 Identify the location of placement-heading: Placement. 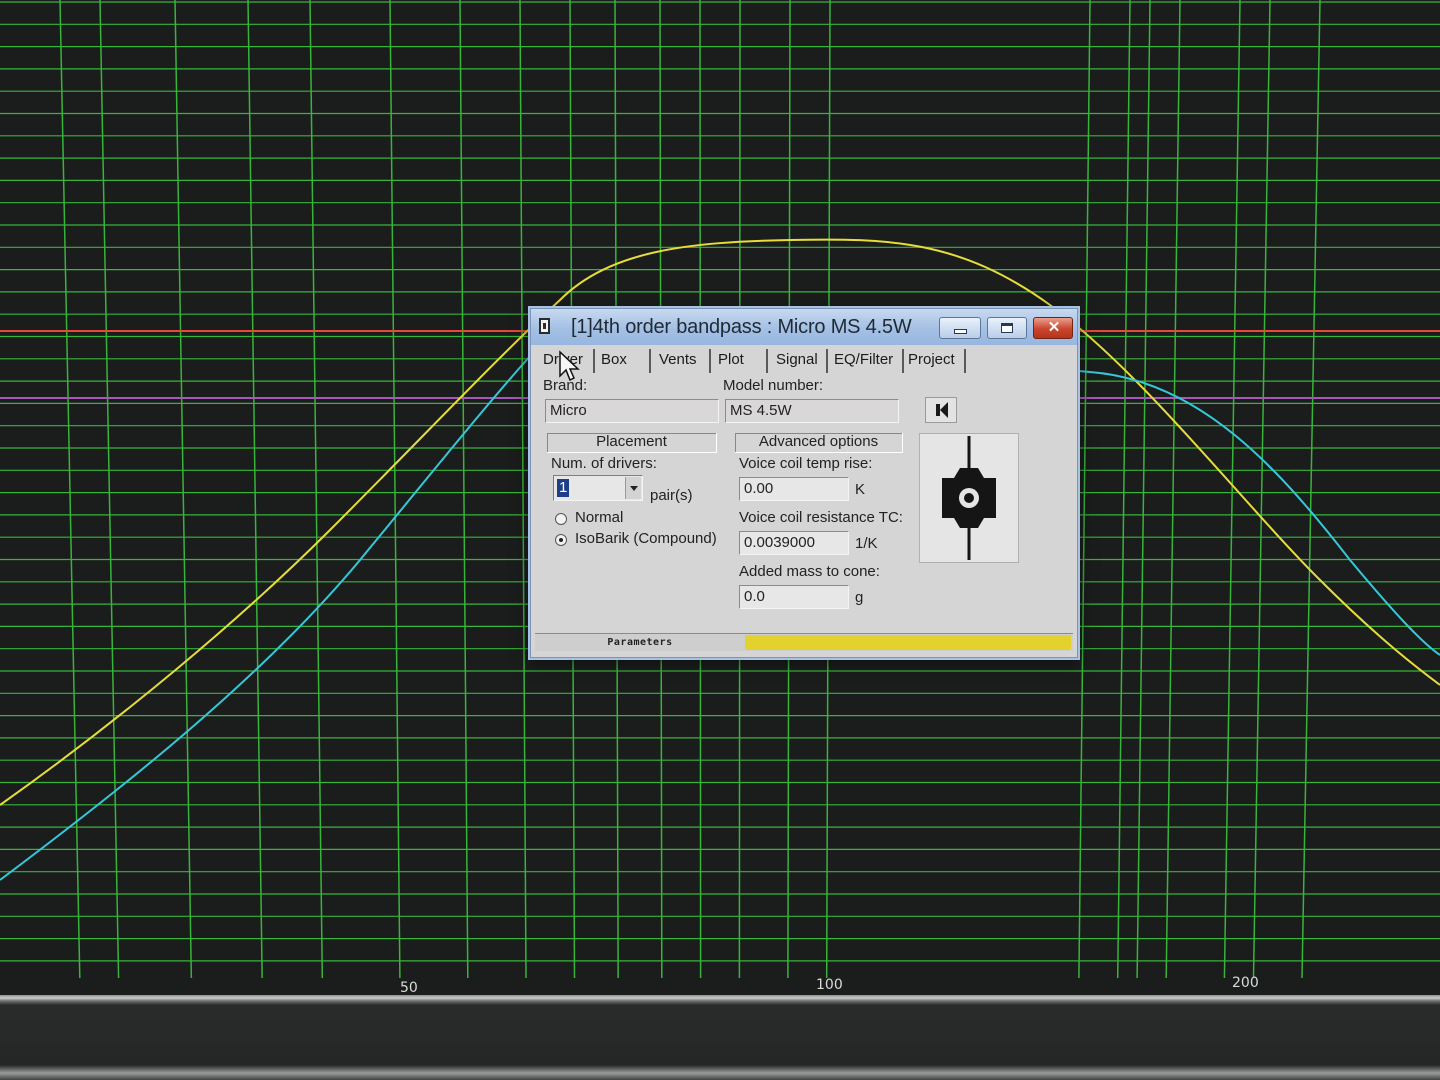
(632, 443).